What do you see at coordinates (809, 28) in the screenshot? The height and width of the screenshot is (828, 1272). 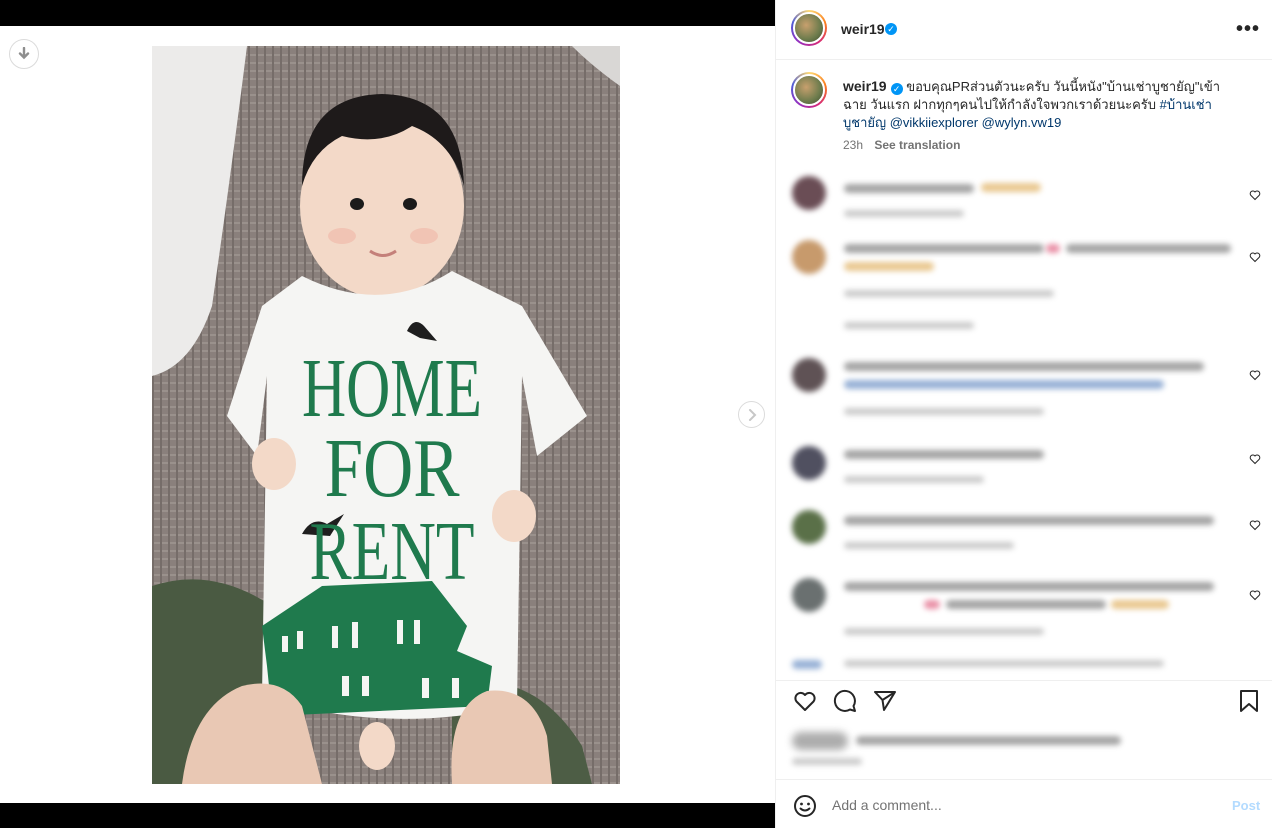 I see `avatar` at bounding box center [809, 28].